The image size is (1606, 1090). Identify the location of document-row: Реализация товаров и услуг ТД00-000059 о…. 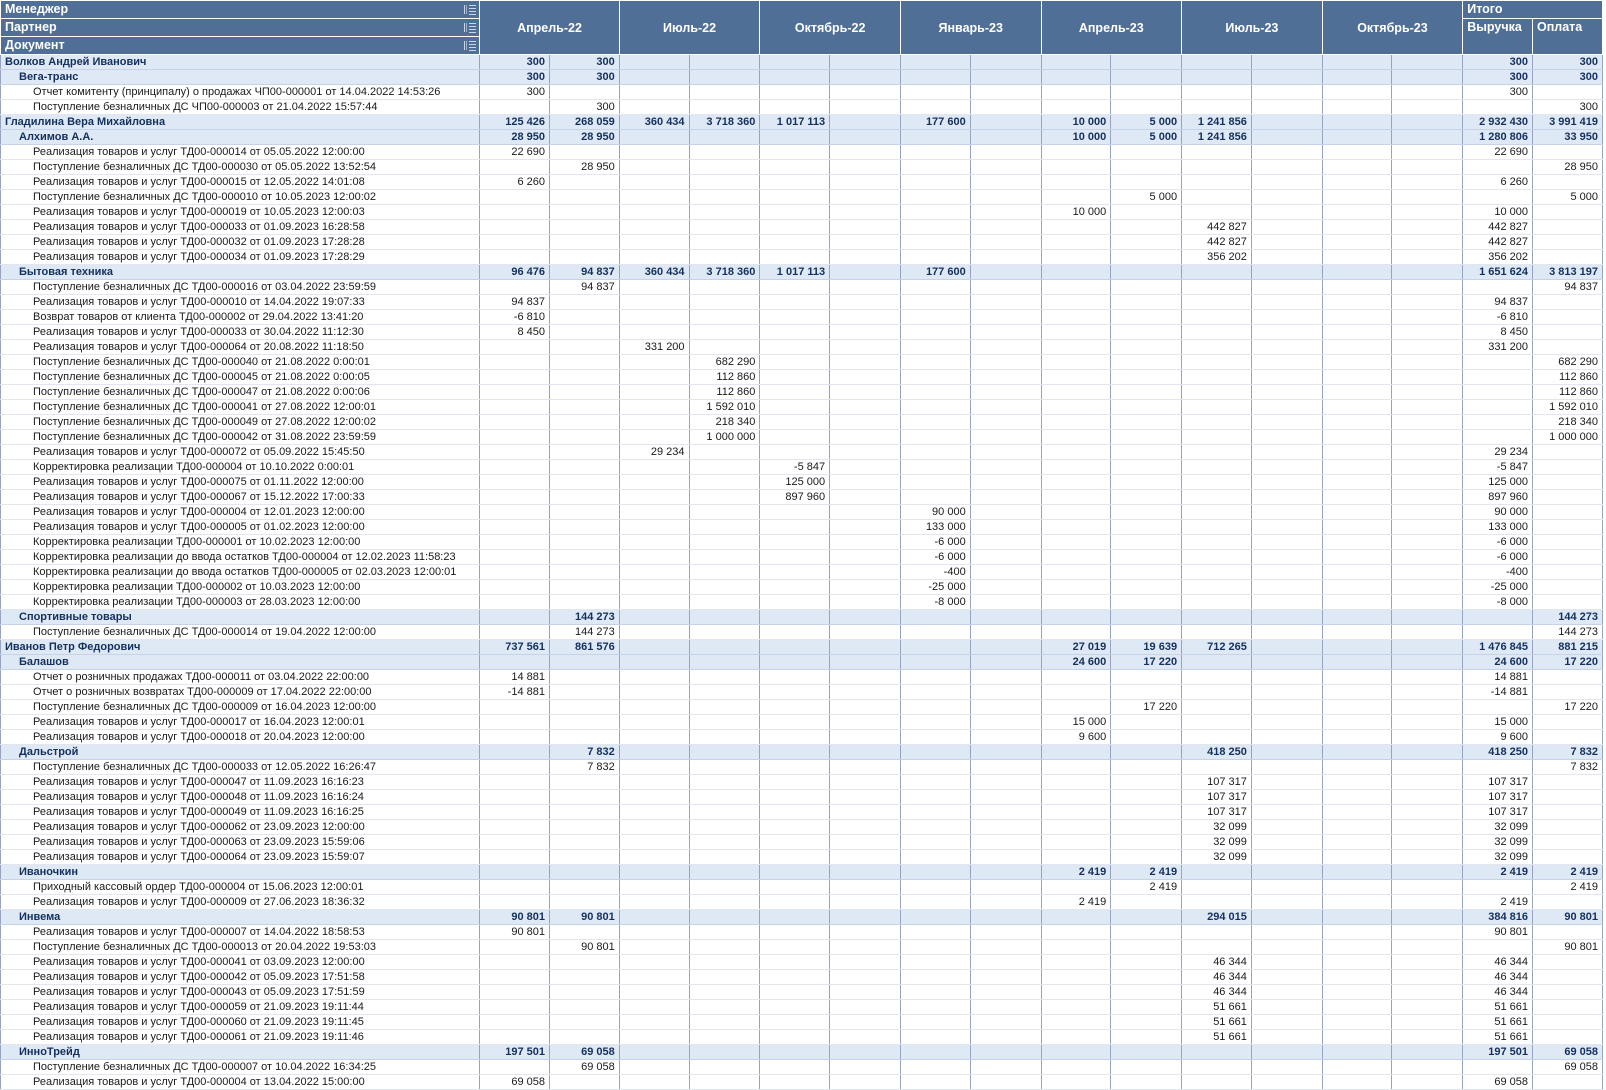
(801, 1007).